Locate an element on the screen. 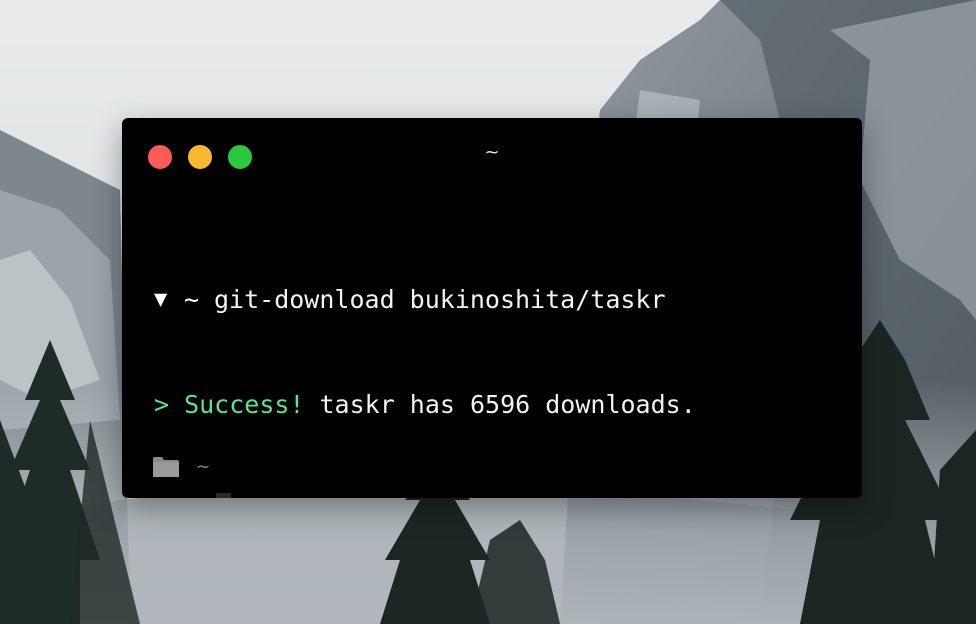 The image size is (976, 624). output-marker: > is located at coordinates (162, 404).